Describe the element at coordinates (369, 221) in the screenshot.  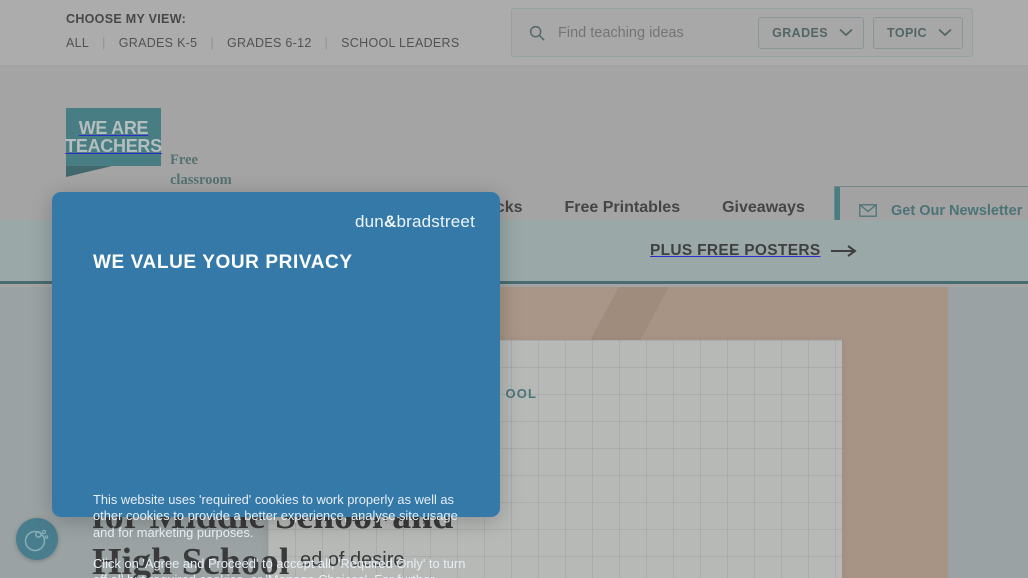
I see `brand-part-1: dun` at that location.